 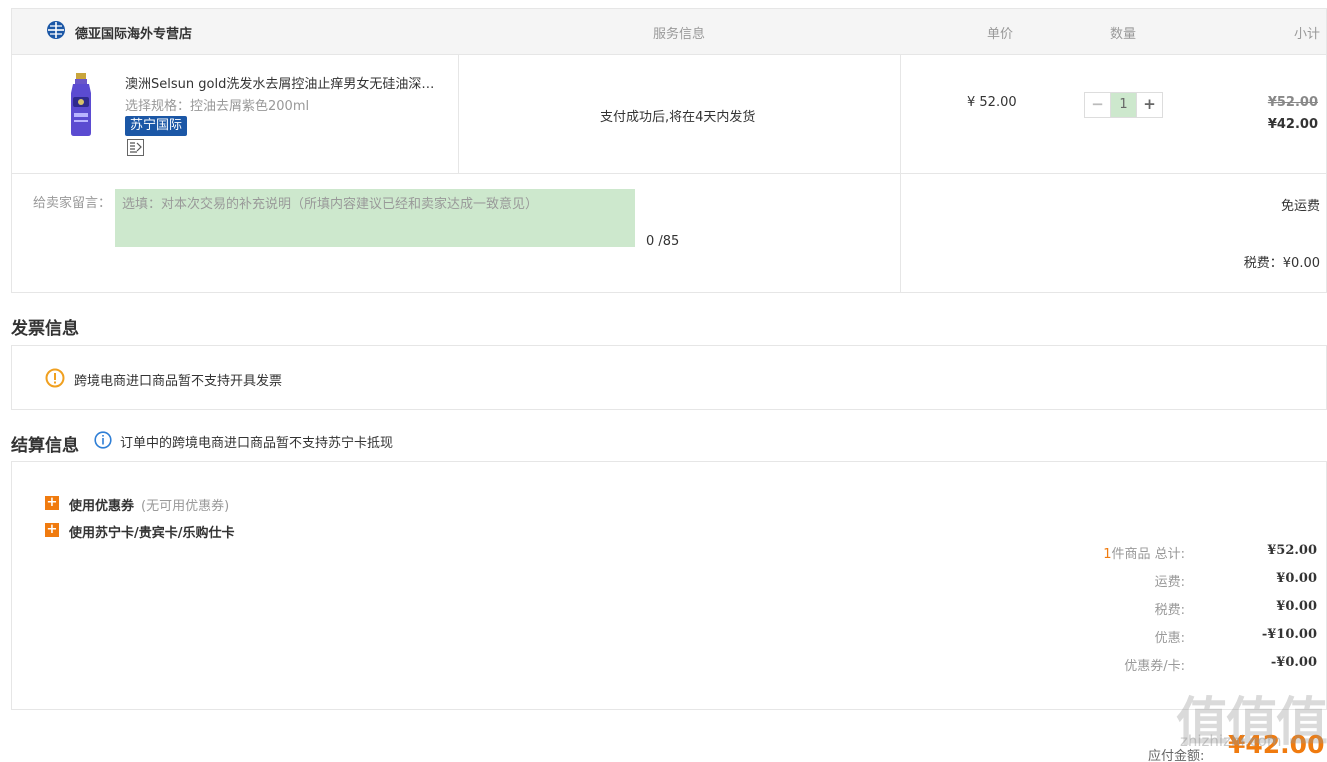 I want to click on subtotal: ¥42.00, so click(x=1292, y=124).